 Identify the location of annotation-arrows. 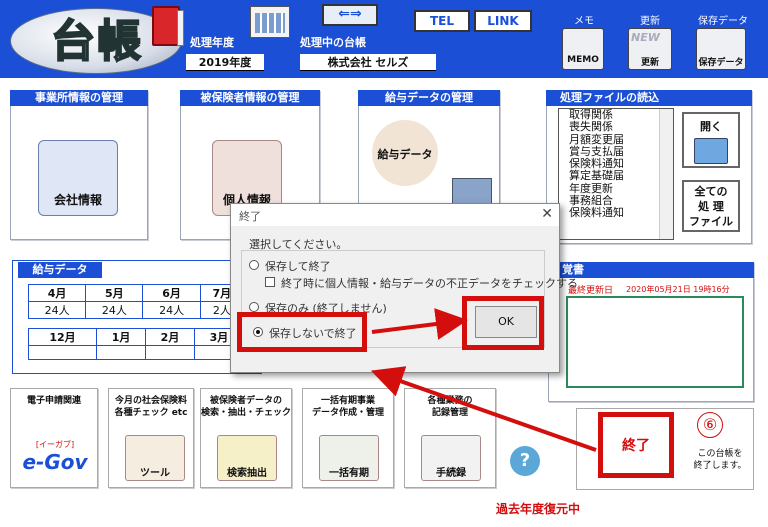
(483, 380).